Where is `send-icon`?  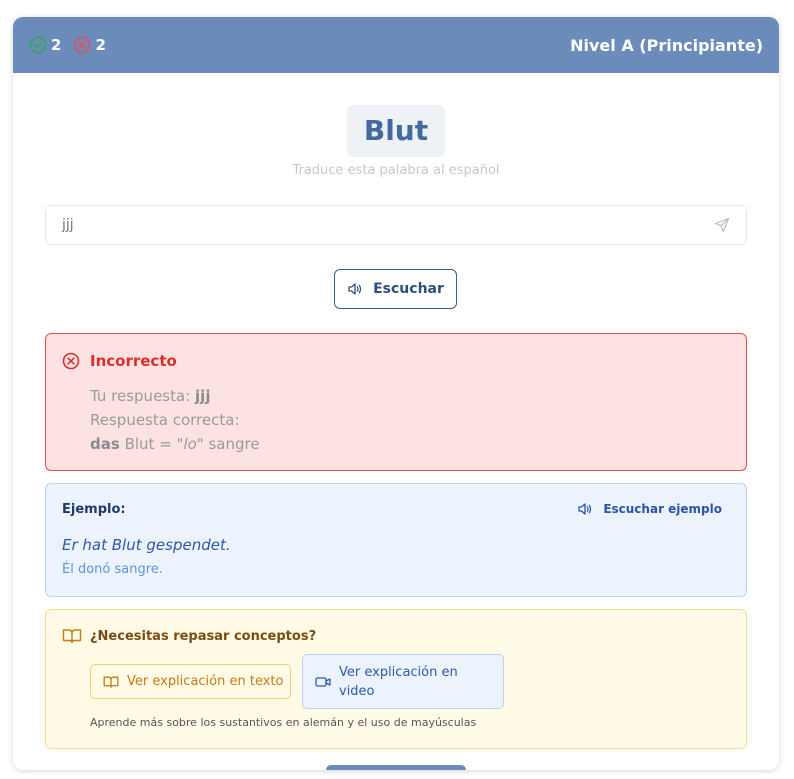 send-icon is located at coordinates (722, 225).